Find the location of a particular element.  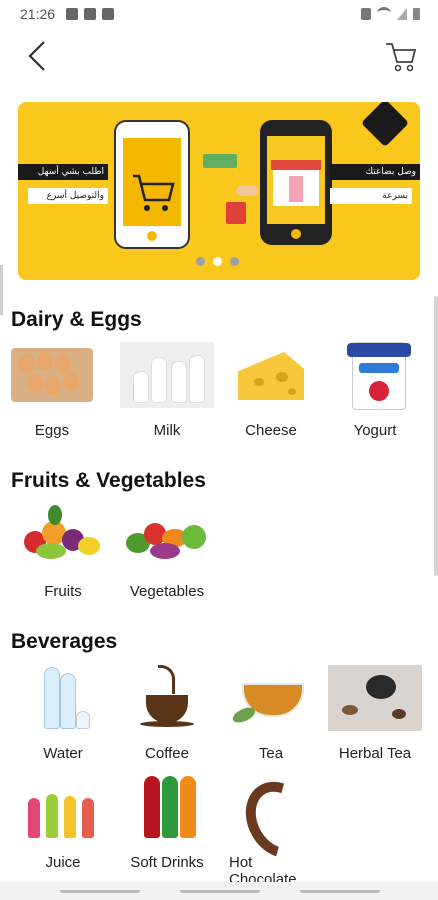

banner-text: وصل بضاعتك is located at coordinates (375, 172).